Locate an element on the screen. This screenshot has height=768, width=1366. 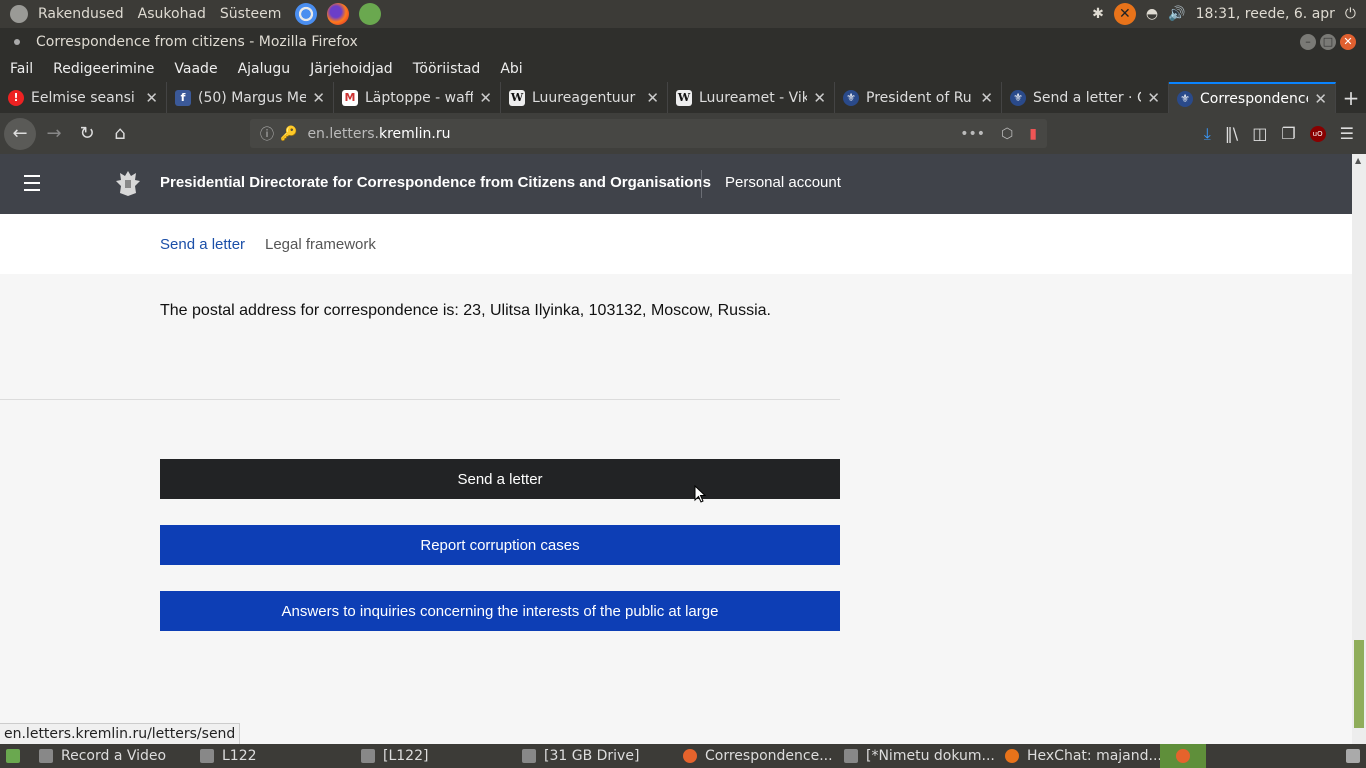
wifi-icon: ◓ is located at coordinates (1152, 14).